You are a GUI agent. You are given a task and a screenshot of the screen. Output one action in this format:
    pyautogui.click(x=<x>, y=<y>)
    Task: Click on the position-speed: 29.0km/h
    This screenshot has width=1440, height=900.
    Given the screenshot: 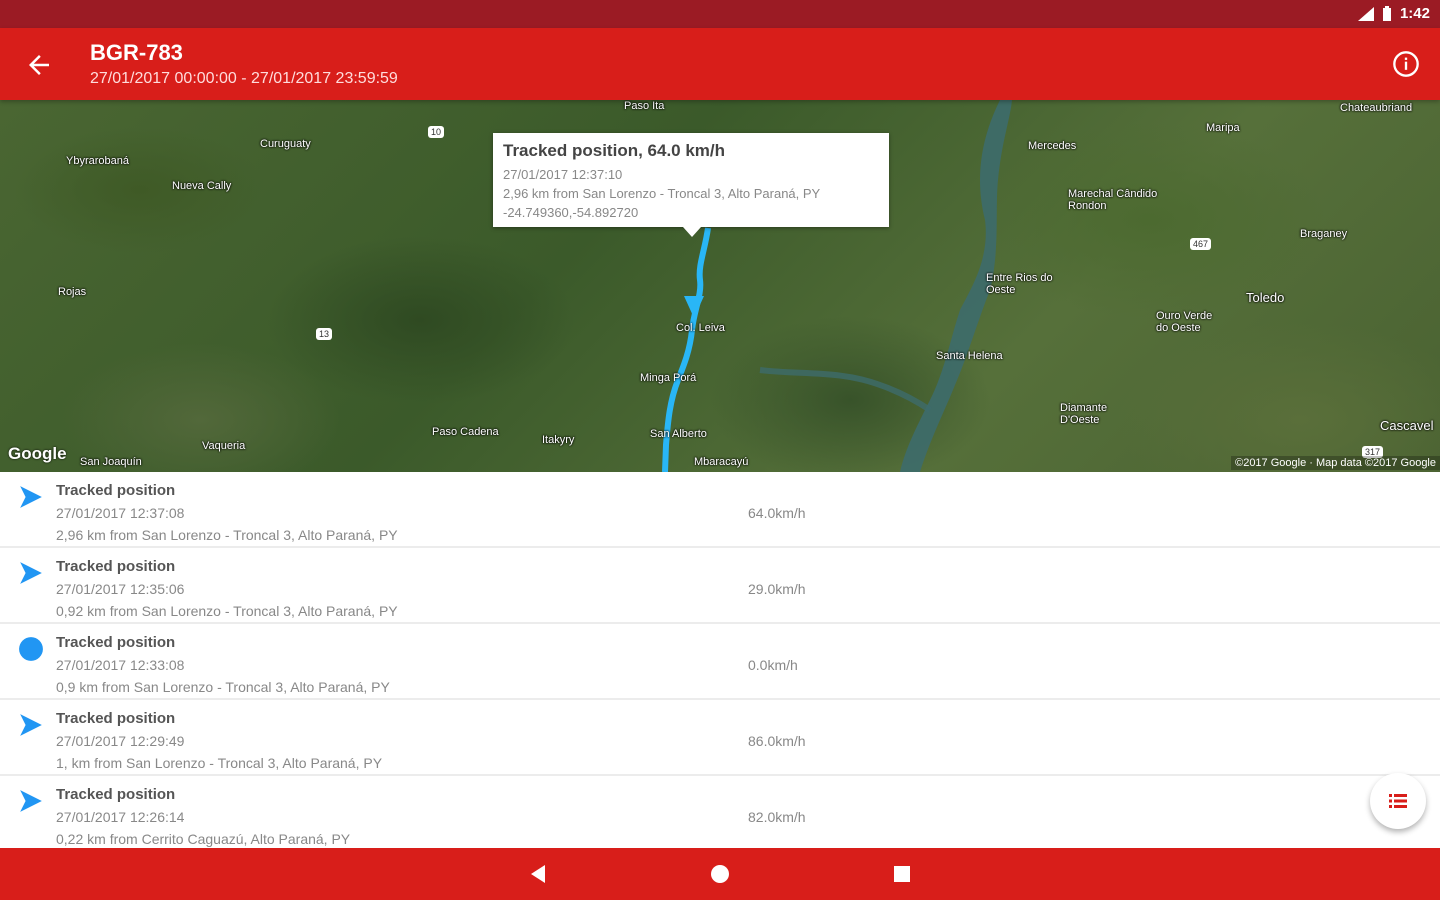 What is the action you would take?
    pyautogui.click(x=777, y=589)
    